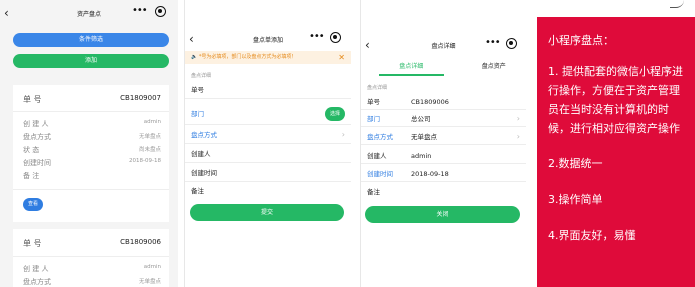  I want to click on card-number-row: 单 号 CB1809007, so click(92, 99).